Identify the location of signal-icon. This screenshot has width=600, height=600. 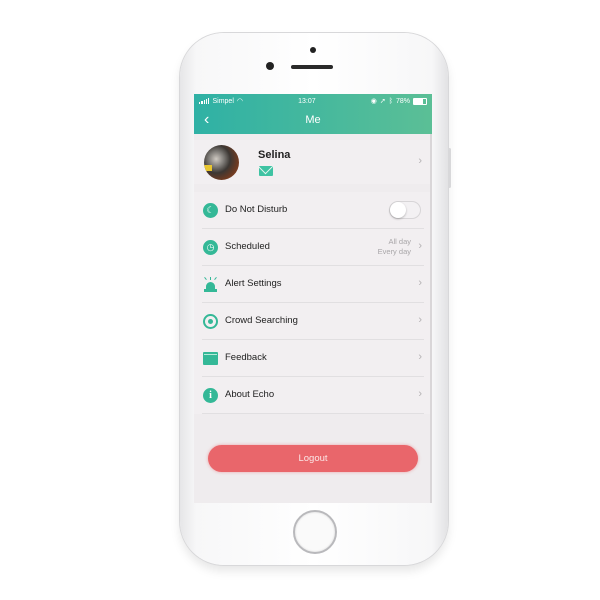
(204, 101).